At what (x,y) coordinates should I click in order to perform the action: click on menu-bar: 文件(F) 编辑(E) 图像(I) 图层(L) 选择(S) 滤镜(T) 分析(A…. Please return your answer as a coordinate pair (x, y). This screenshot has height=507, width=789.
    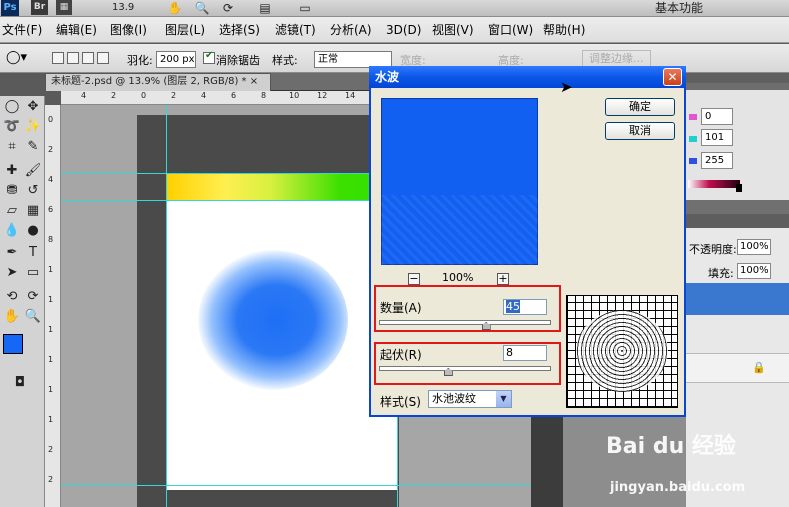
    Looking at the image, I should click on (394, 30).